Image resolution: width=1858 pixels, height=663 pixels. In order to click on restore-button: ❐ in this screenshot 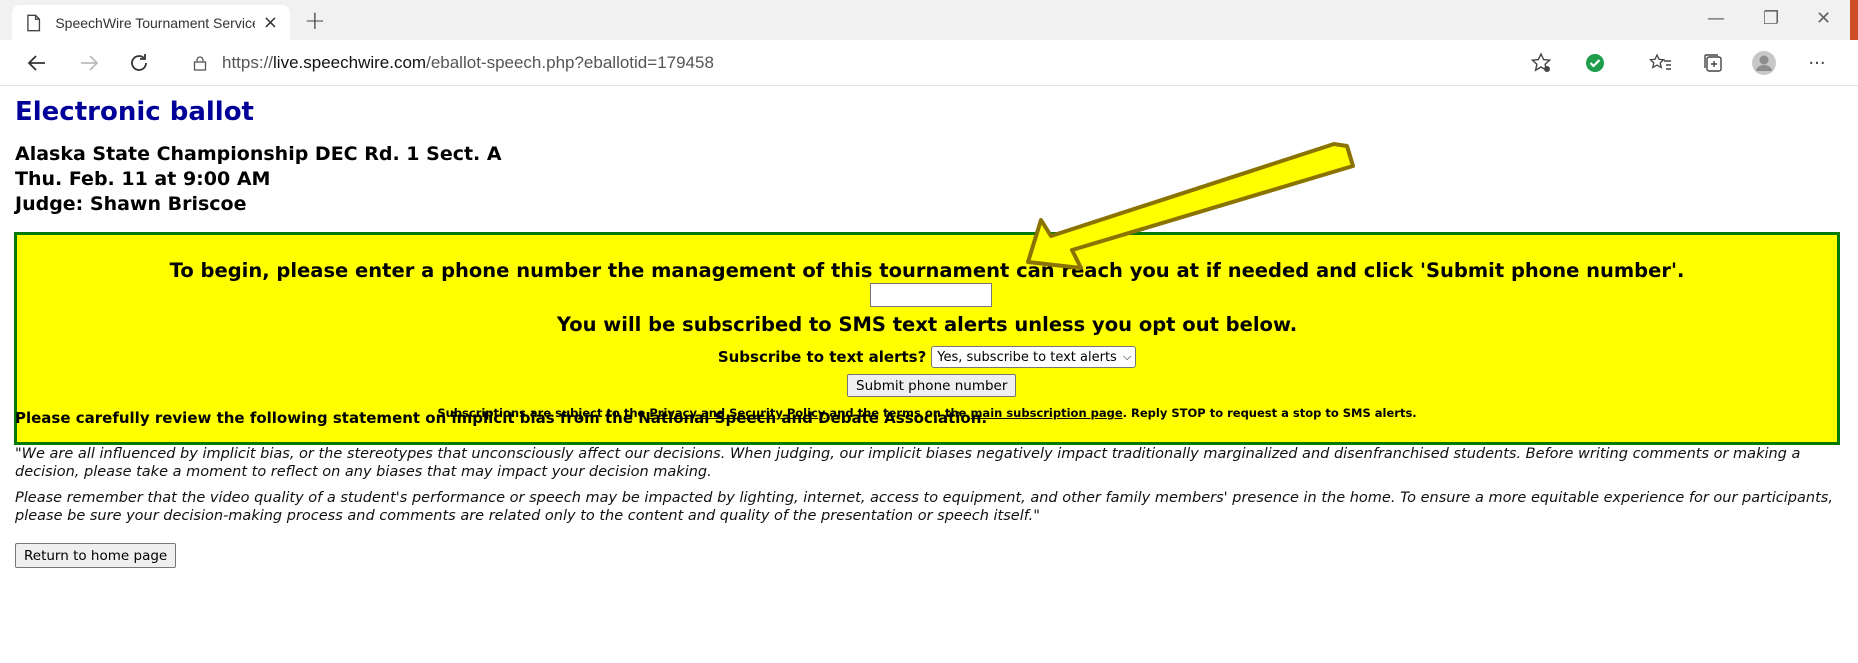, I will do `click(1771, 19)`.